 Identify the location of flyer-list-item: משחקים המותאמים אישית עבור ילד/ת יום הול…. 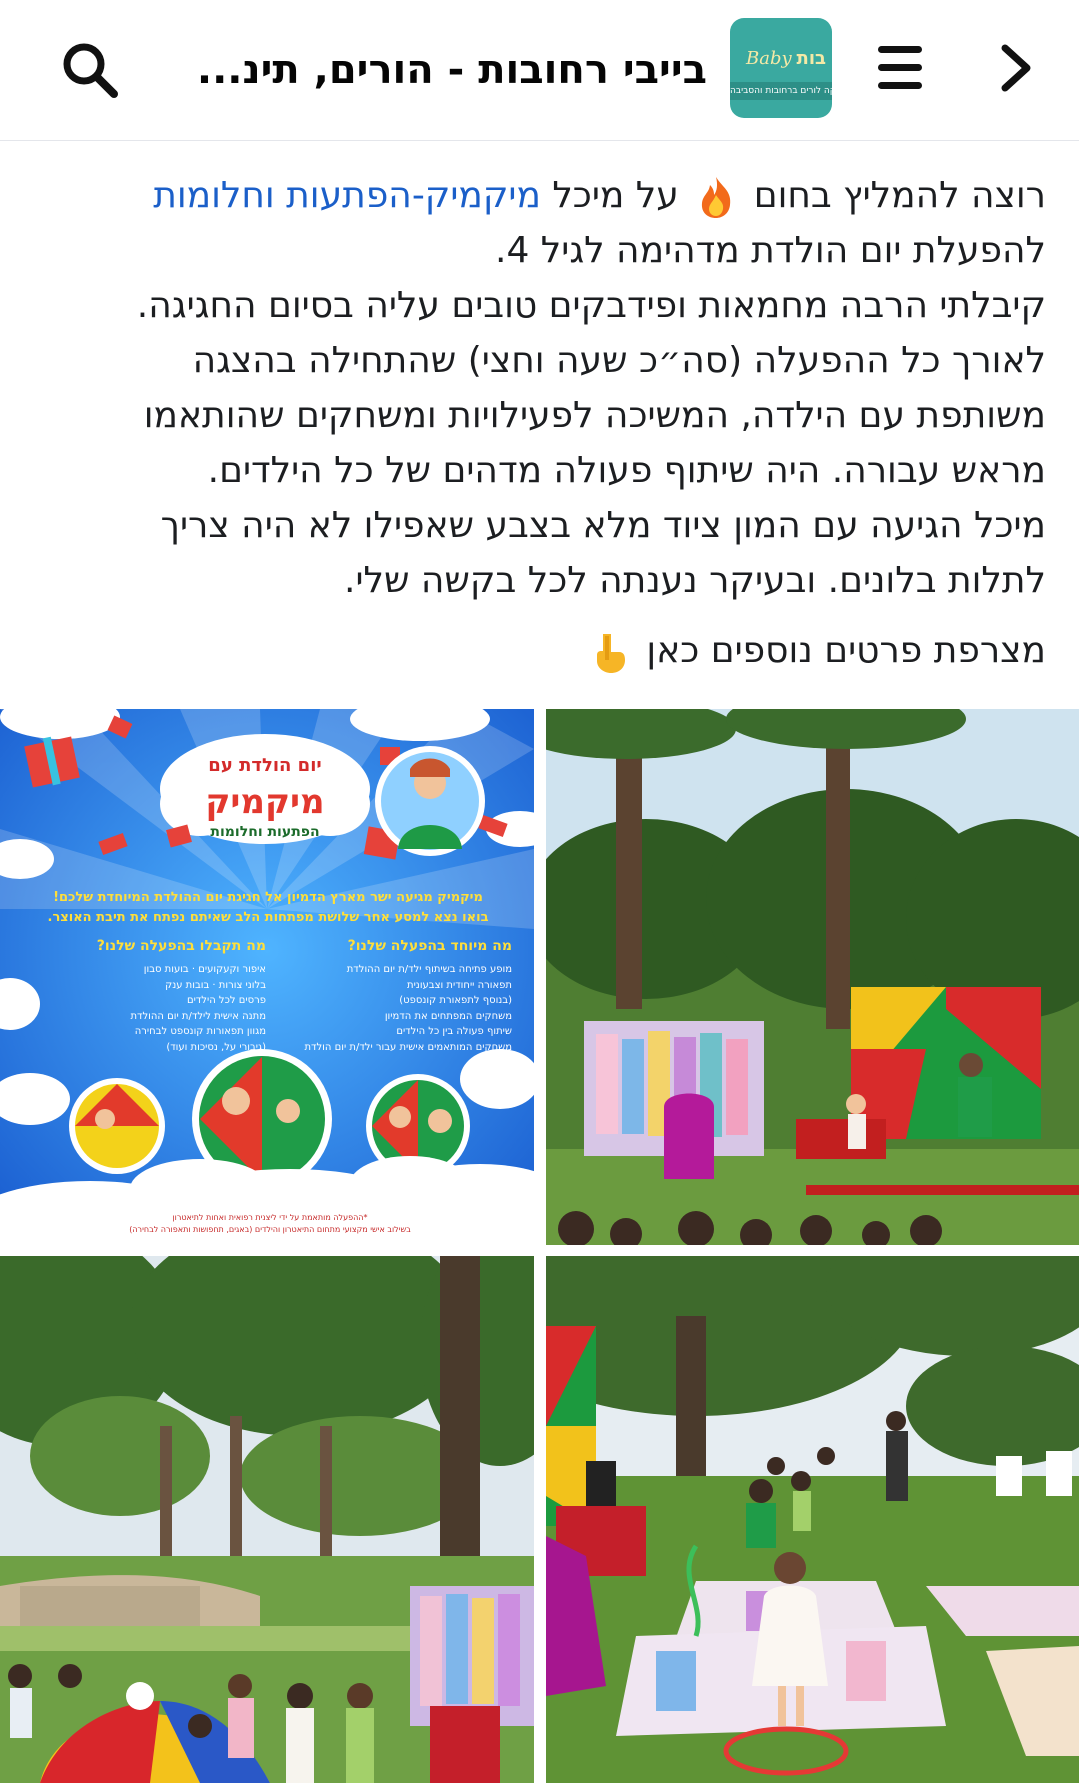
(408, 1047).